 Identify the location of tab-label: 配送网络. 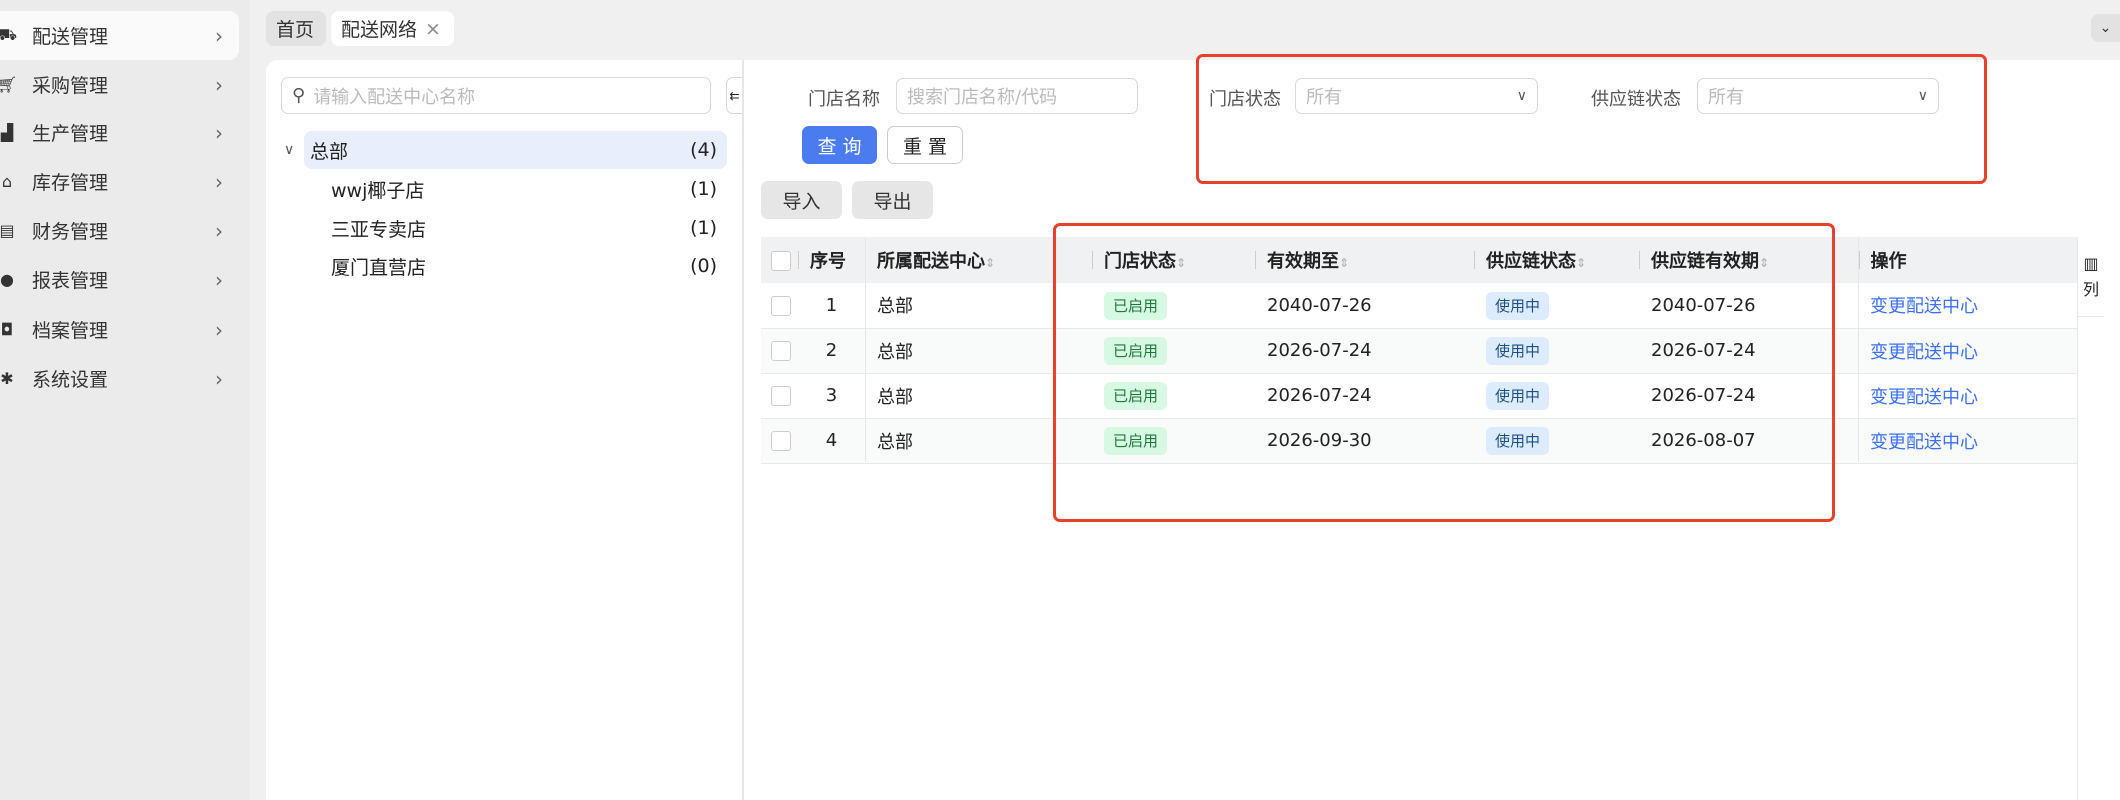
(379, 30).